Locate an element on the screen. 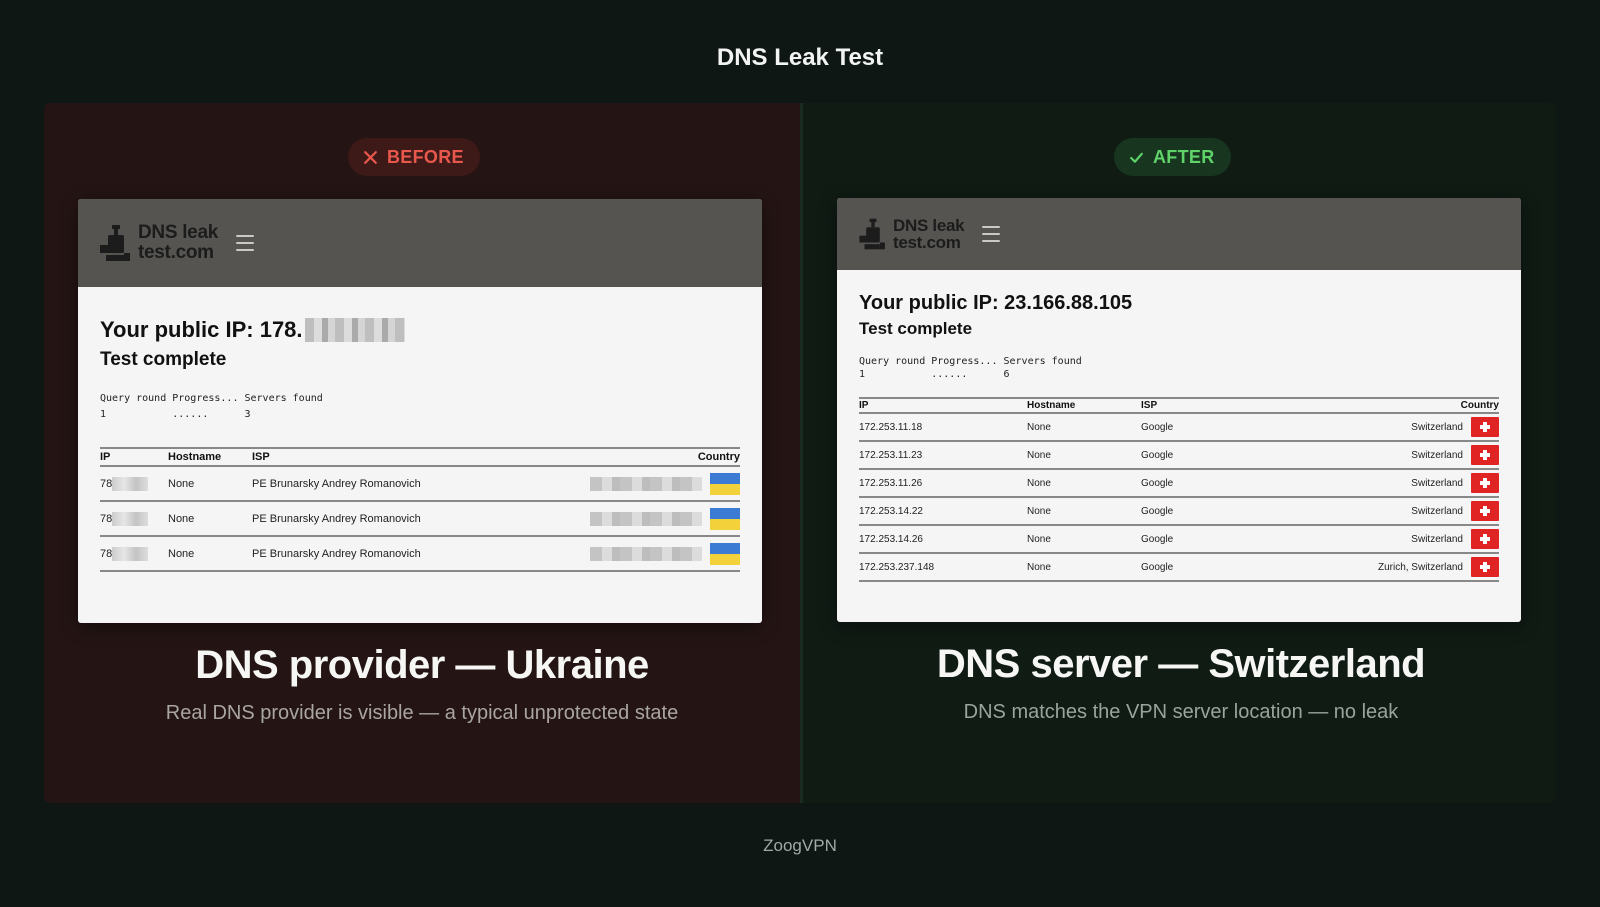 The image size is (1600, 907). public-ip-label: Your public IP: 23.166.88.105 is located at coordinates (996, 303).